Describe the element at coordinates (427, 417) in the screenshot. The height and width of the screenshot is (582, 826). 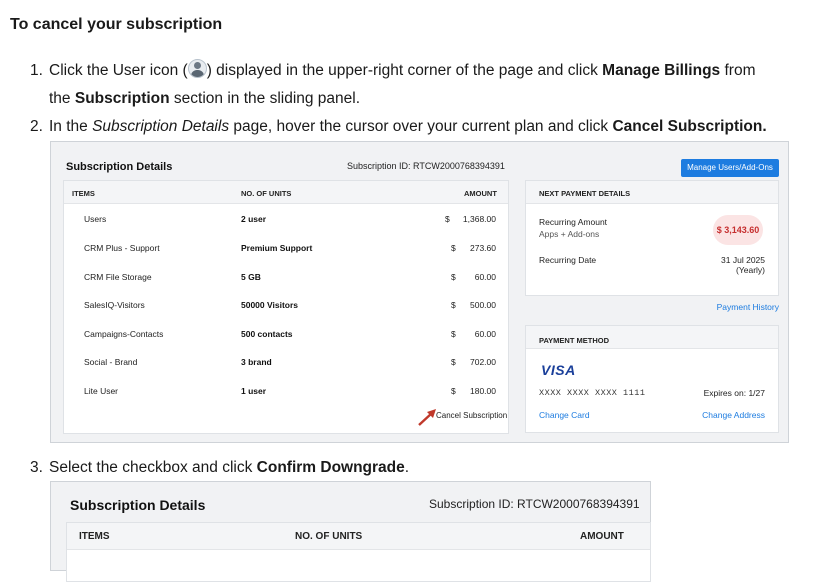
I see `pointer-arrow-icon` at that location.